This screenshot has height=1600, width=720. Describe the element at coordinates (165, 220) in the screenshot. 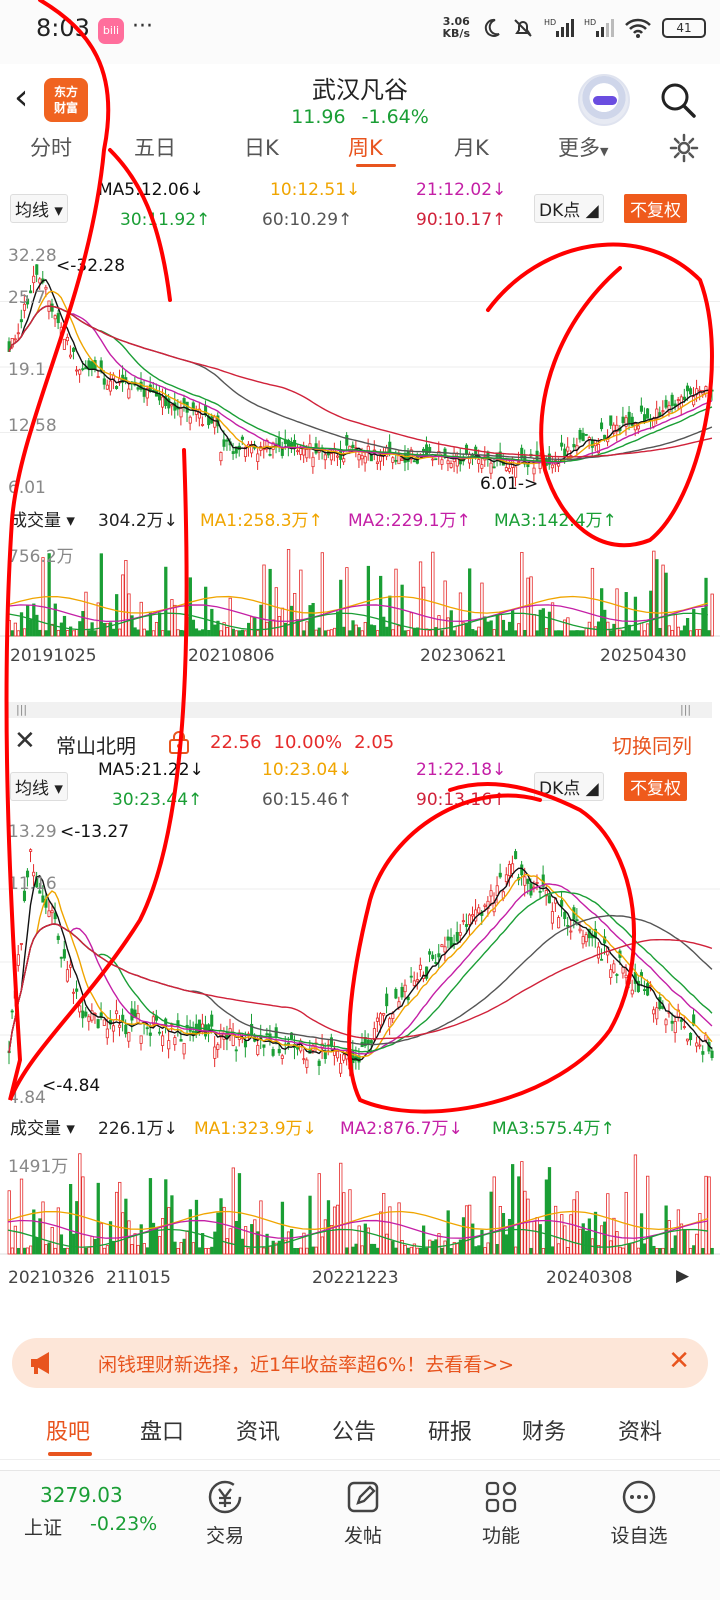

I see `ma30-value: 30:11.92↑` at that location.